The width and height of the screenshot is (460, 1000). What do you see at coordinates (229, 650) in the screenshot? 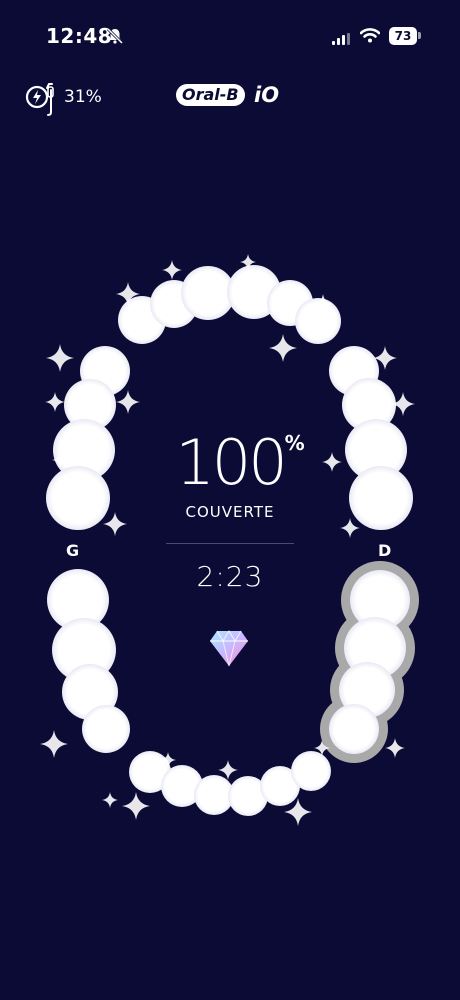
I see `diamond-icon` at bounding box center [229, 650].